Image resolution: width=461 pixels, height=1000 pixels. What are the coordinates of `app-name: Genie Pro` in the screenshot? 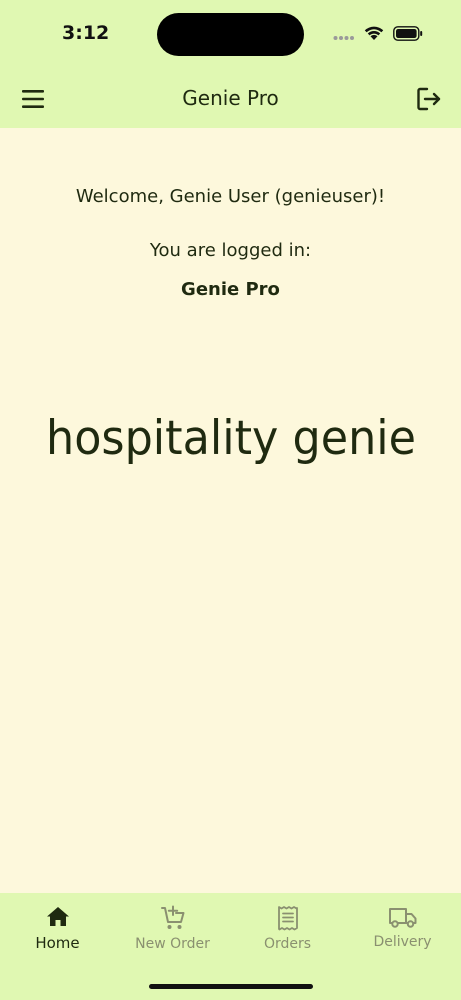 It's located at (230, 289).